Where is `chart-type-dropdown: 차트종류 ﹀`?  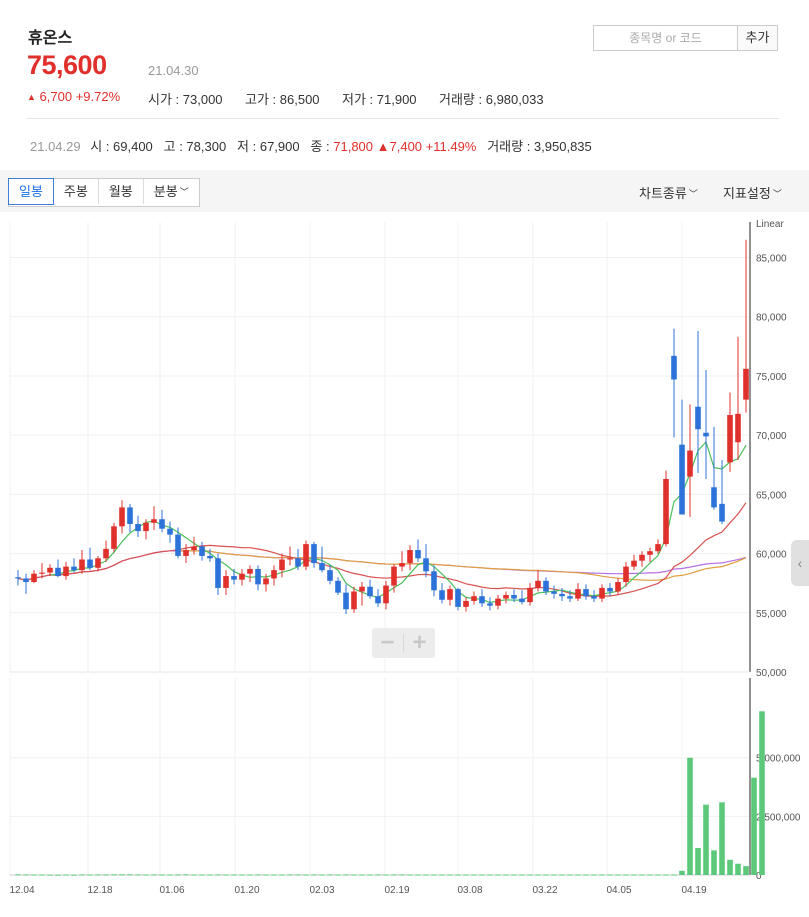
chart-type-dropdown: 차트종류 ﹀ is located at coordinates (668, 192).